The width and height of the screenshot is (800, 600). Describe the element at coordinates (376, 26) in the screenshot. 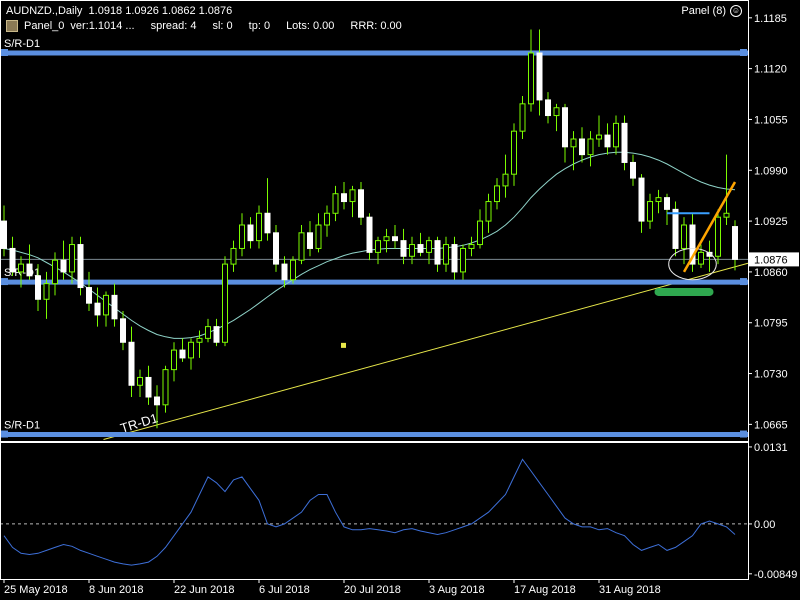

I see `panel-field-rrr: RRR: 0.00` at that location.